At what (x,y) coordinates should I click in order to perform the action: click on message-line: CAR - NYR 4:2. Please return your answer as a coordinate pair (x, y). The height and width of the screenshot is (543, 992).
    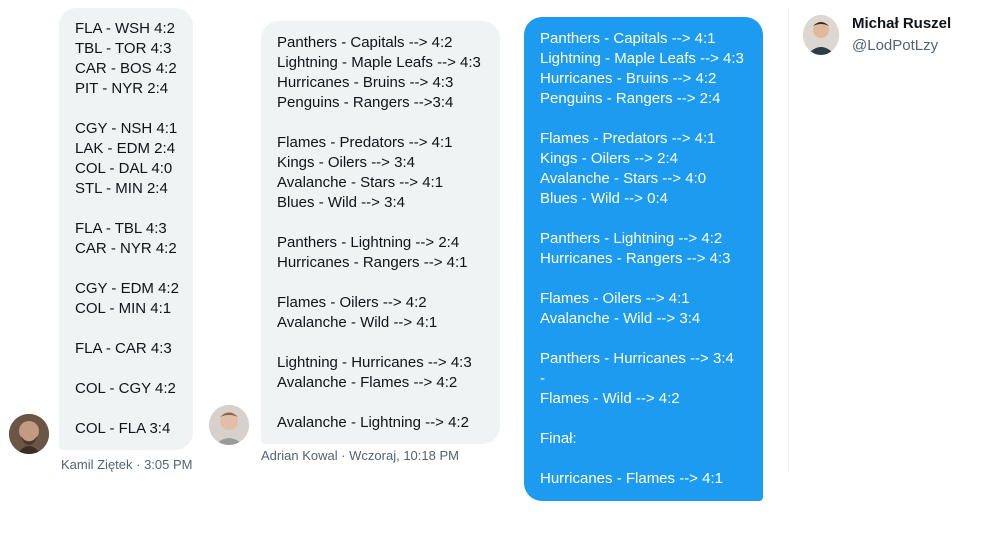
    Looking at the image, I should click on (126, 248).